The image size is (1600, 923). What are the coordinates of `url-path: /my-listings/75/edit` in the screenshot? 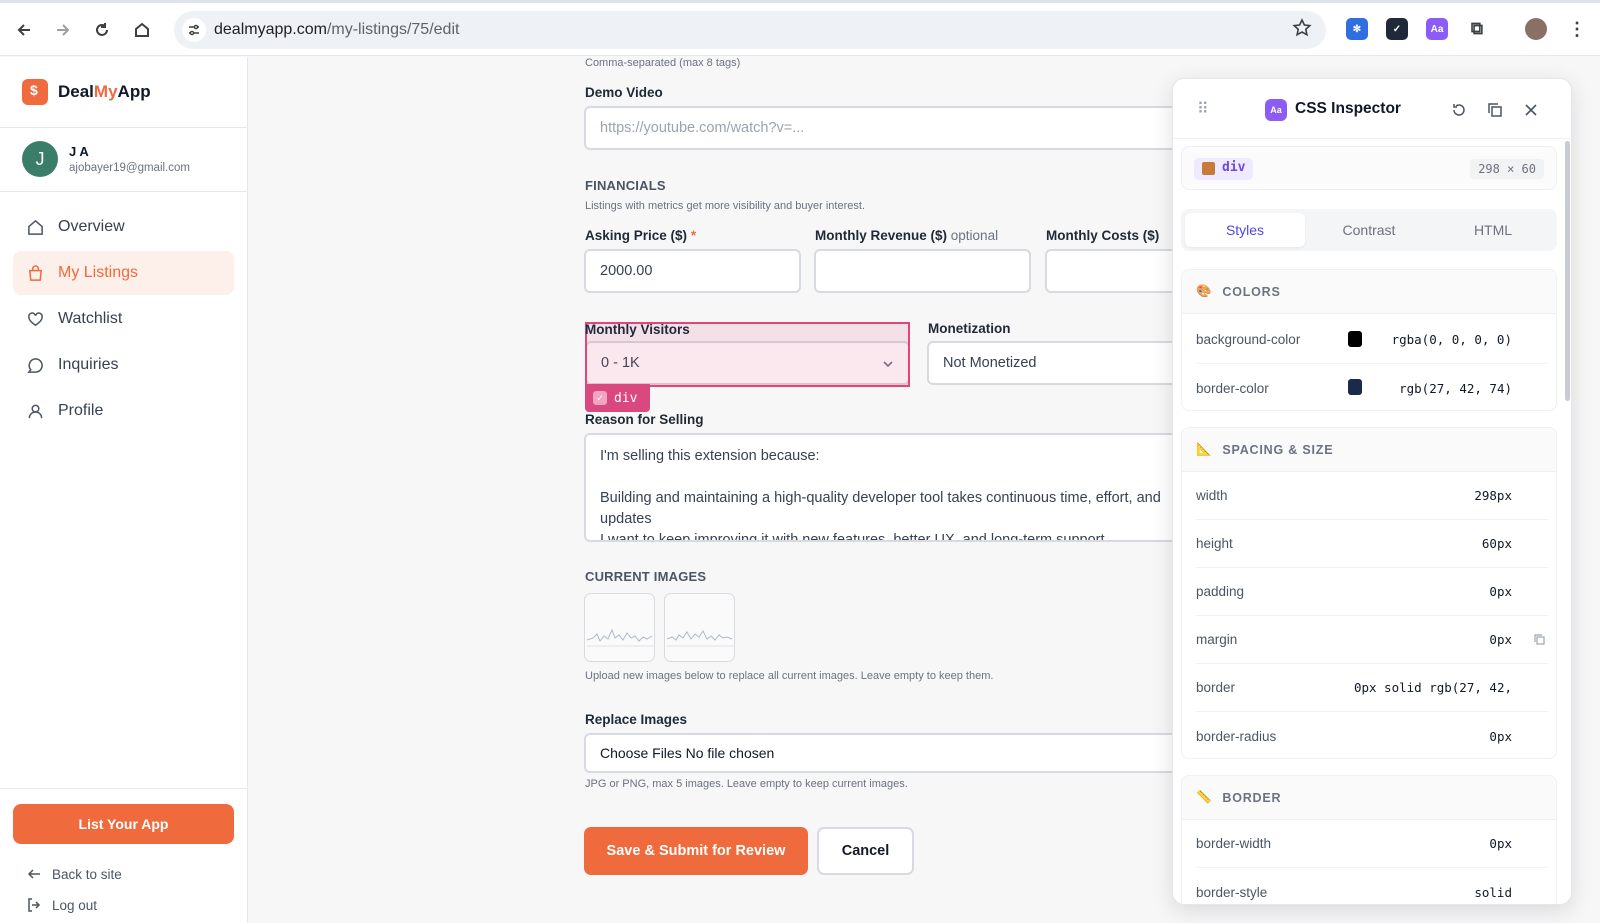 It's located at (393, 29).